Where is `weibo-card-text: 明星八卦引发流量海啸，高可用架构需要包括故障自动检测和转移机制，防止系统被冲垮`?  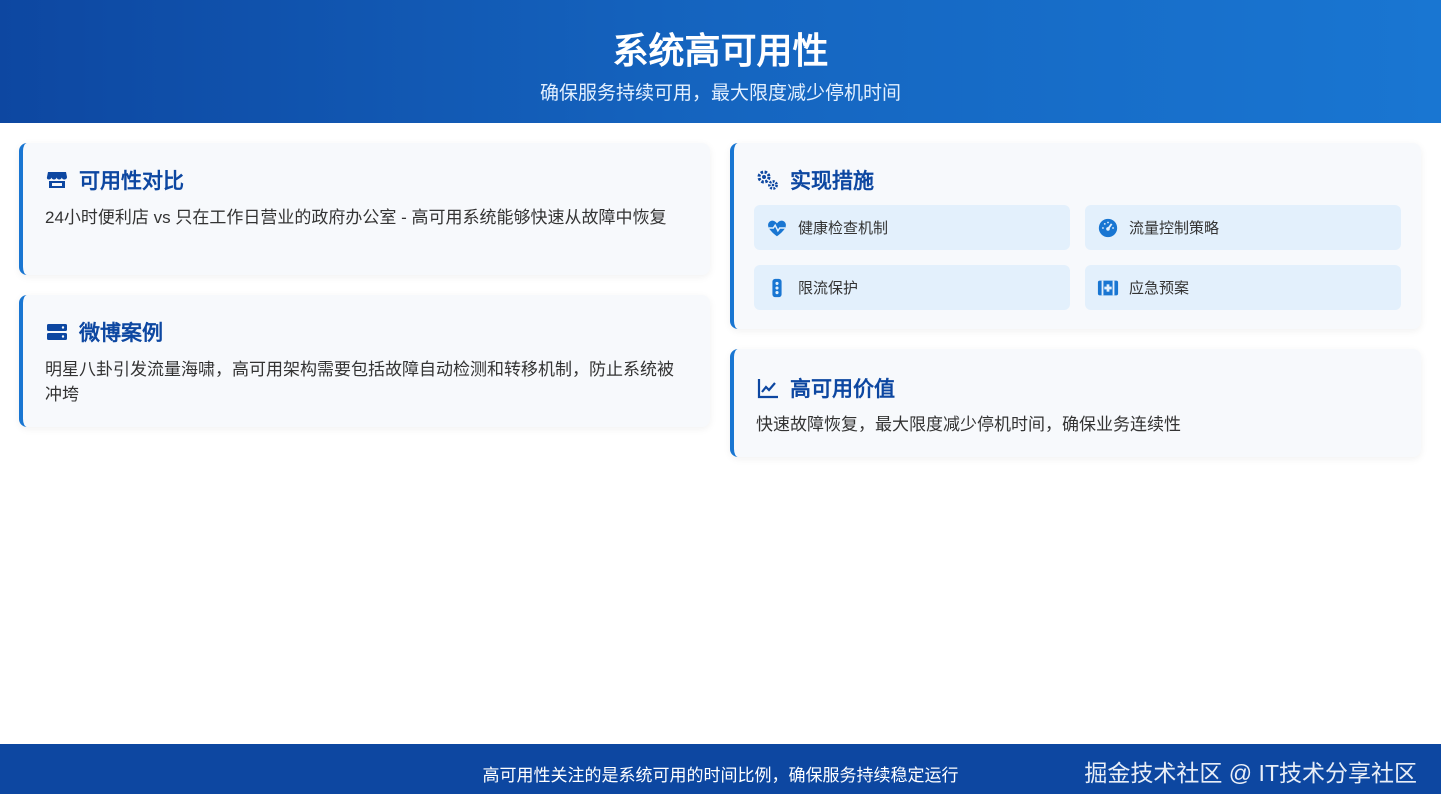 weibo-card-text: 明星八卦引发流量海啸，高可用架构需要包括故障自动检测和转移机制，防止系统被冲垮 is located at coordinates (359, 382).